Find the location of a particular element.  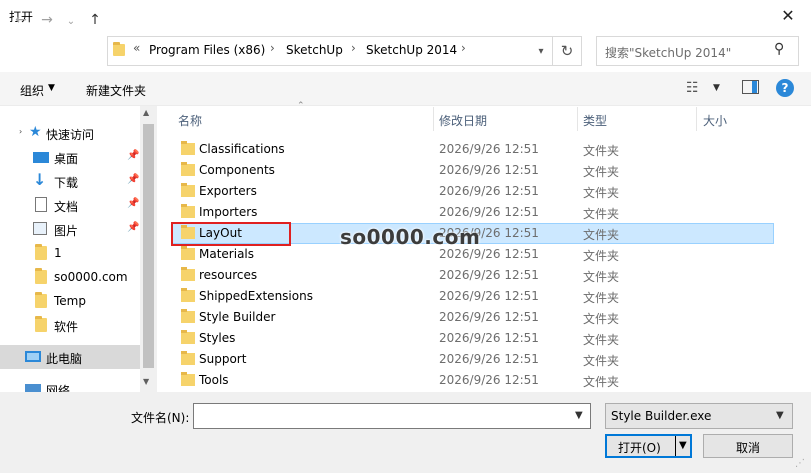

file-row: Classifications 2026/9/26 12:51 文件夹 is located at coordinates (473, 149).